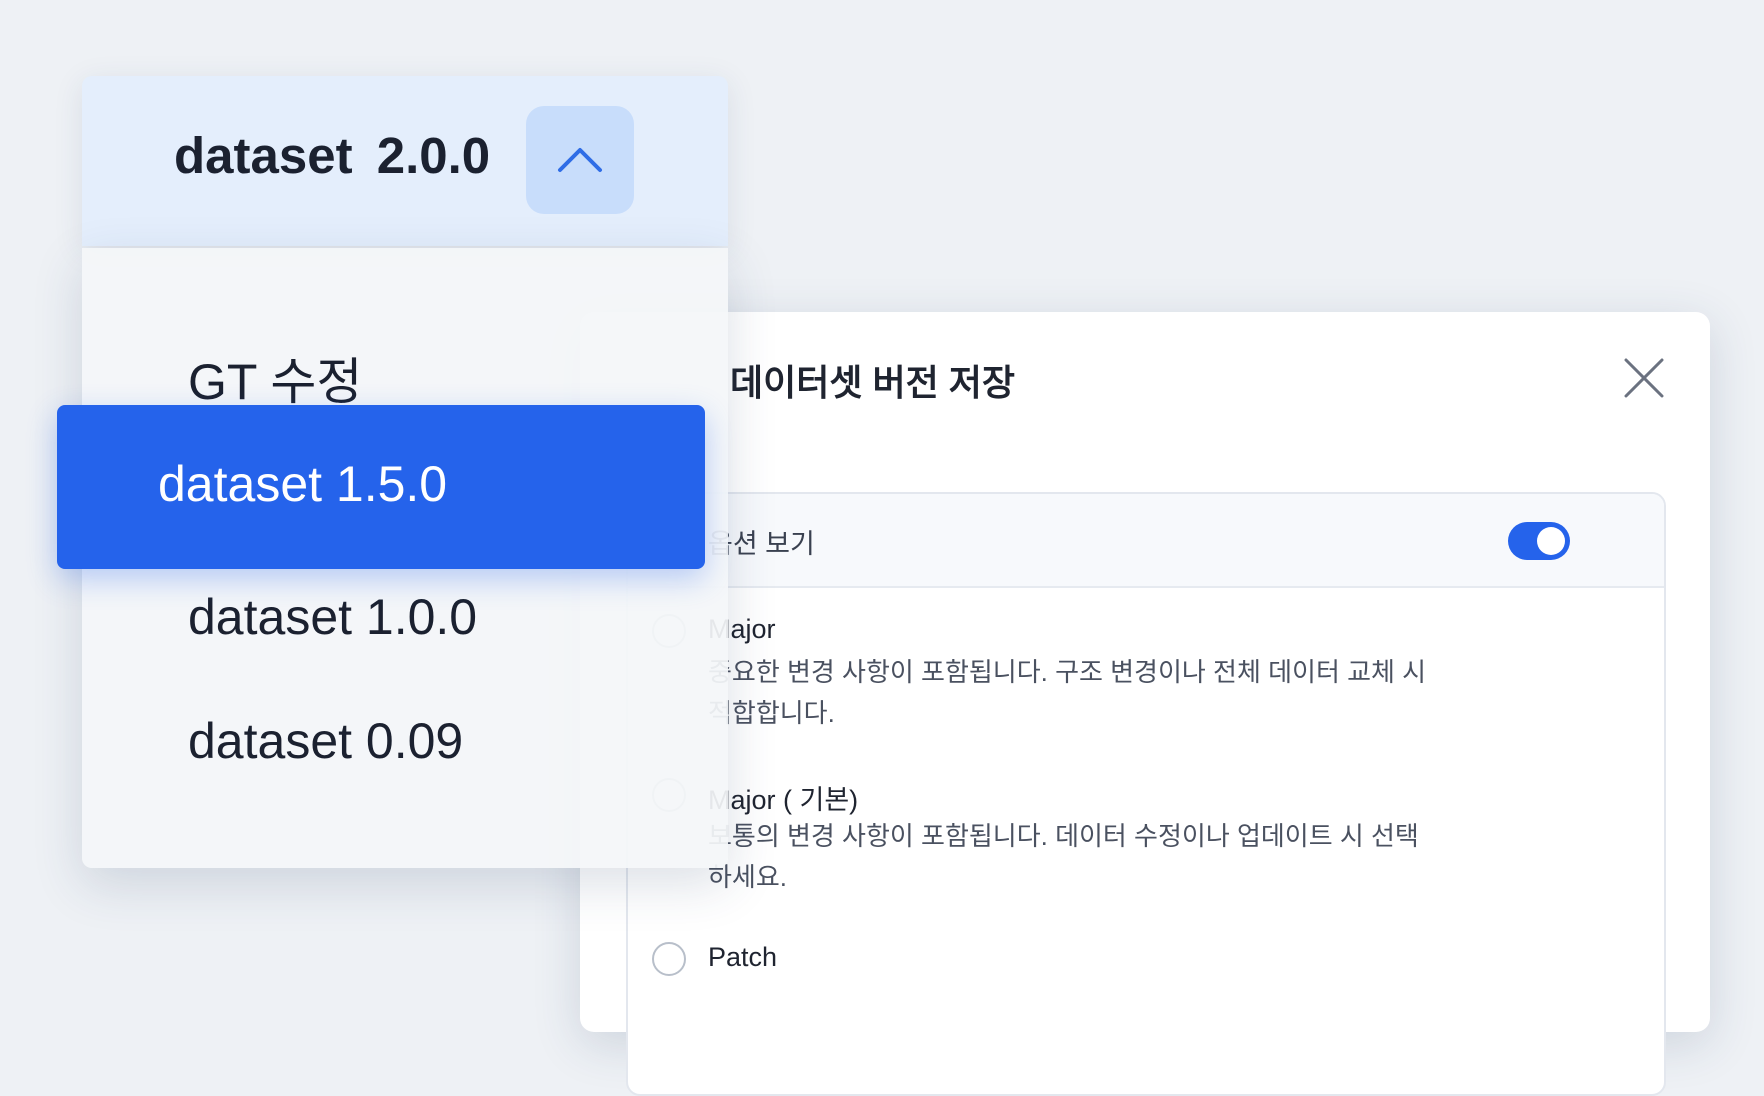 The image size is (1764, 1096). Describe the element at coordinates (1551, 541) in the screenshot. I see `toggle-knob` at that location.